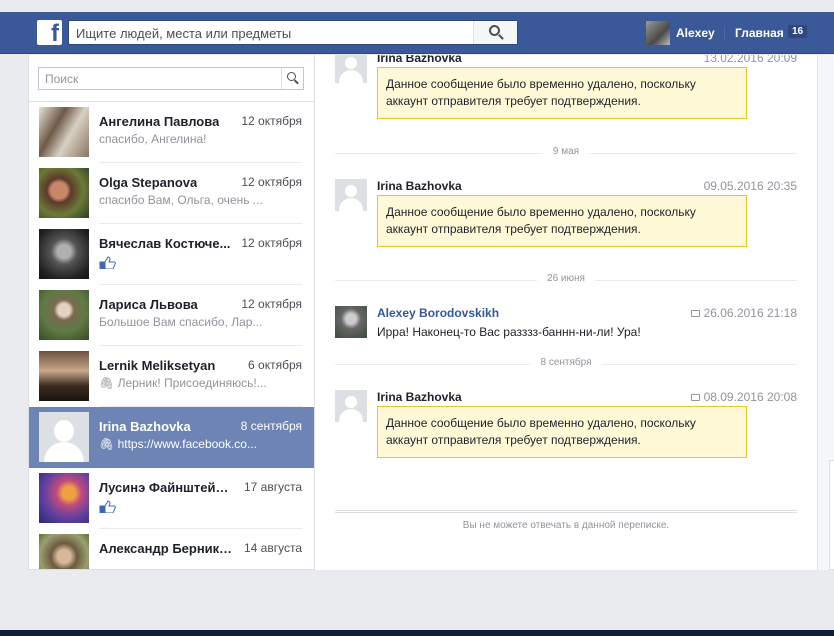  I want to click on date-divider: 26 июня, so click(566, 278).